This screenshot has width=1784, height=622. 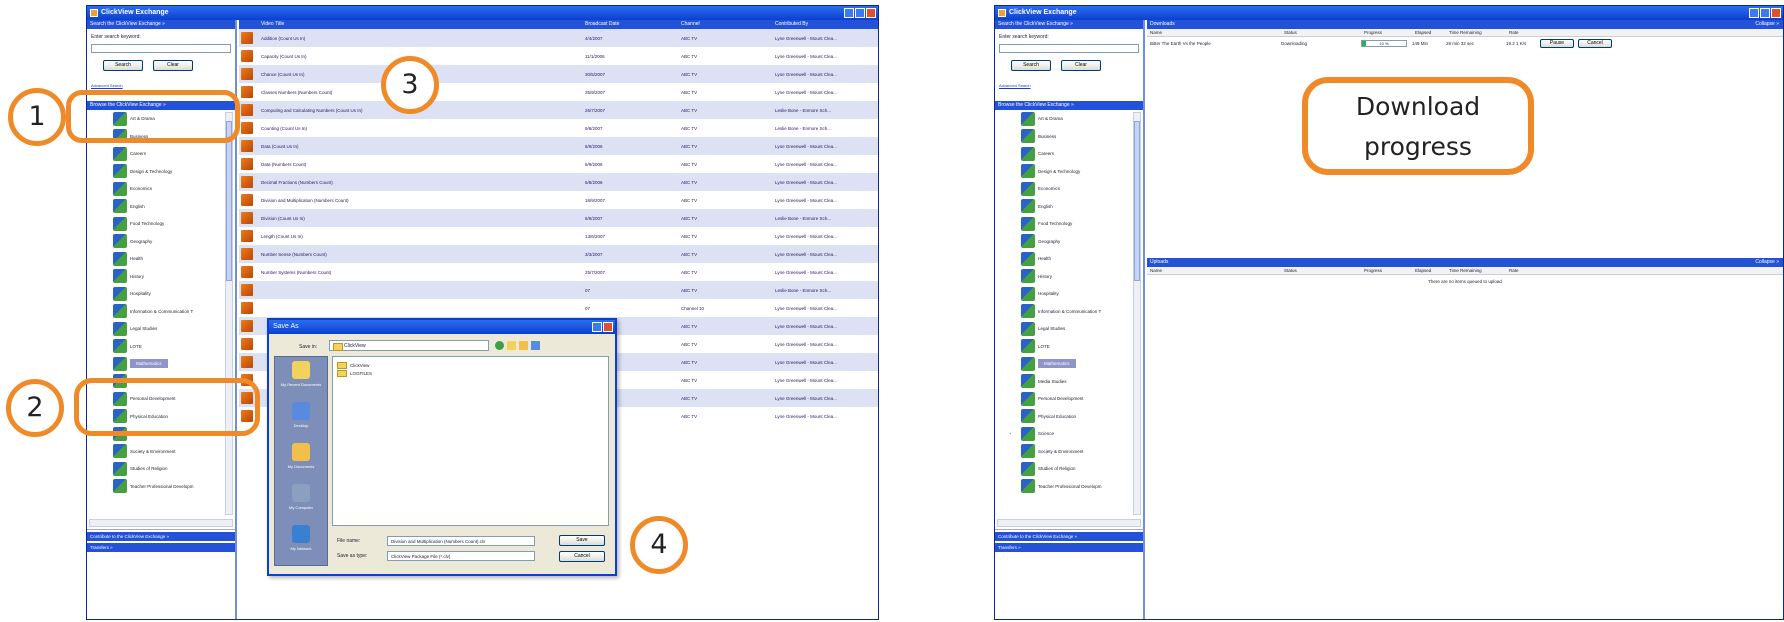 What do you see at coordinates (409, 345) in the screenshot?
I see `save-in-select: ClickView` at bounding box center [409, 345].